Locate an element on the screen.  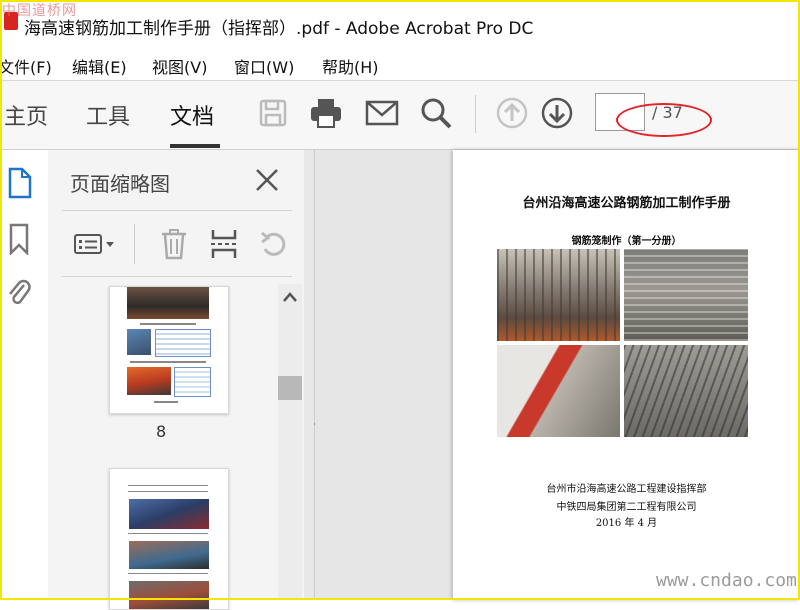
thumbnail-scrollbar is located at coordinates (290, 442).